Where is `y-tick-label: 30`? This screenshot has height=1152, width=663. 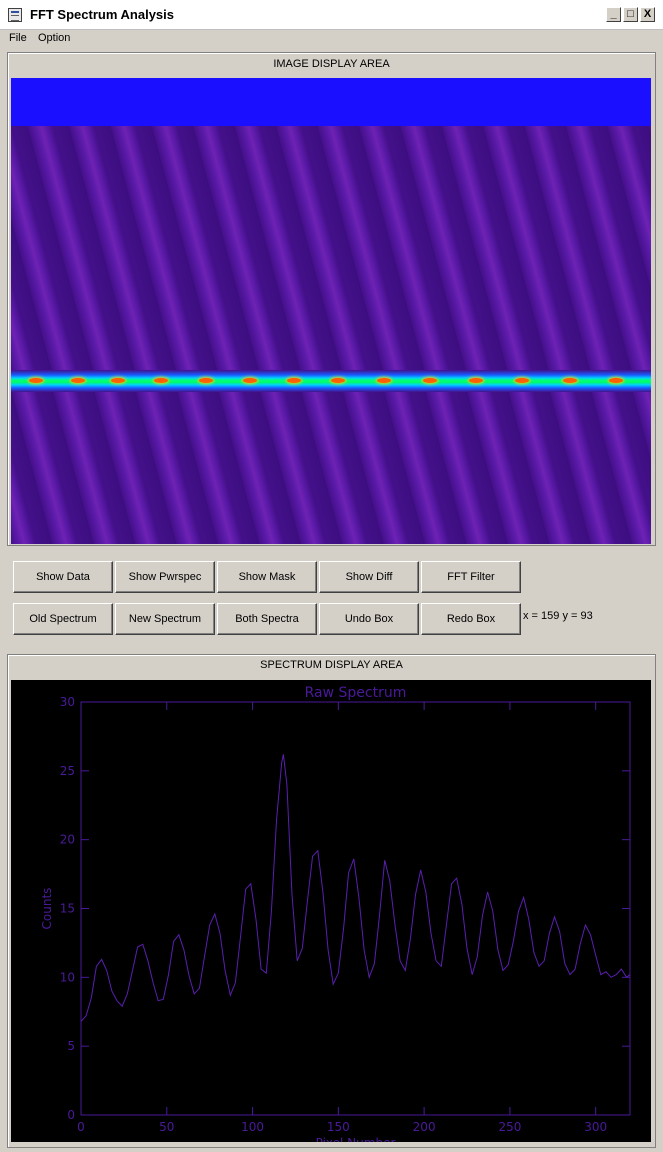
y-tick-label: 30 is located at coordinates (67, 702).